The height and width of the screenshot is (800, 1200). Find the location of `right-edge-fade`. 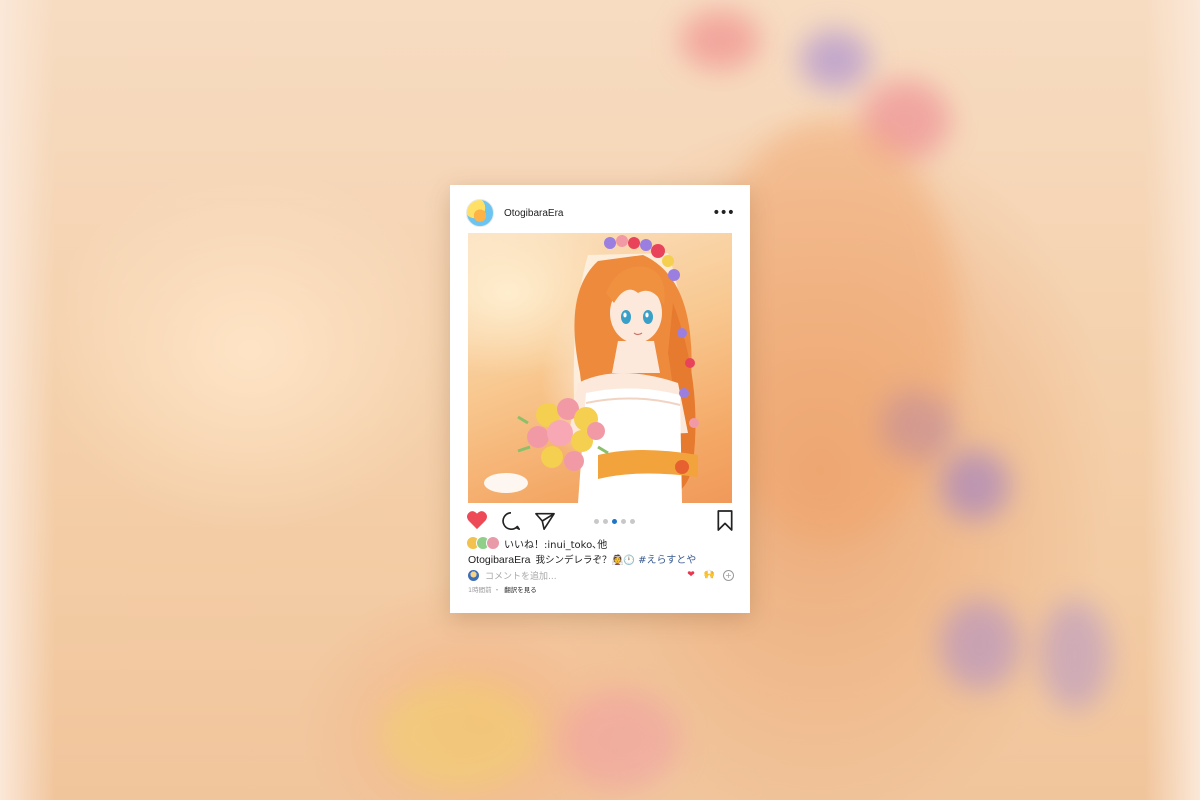

right-edge-fade is located at coordinates (1172, 400).